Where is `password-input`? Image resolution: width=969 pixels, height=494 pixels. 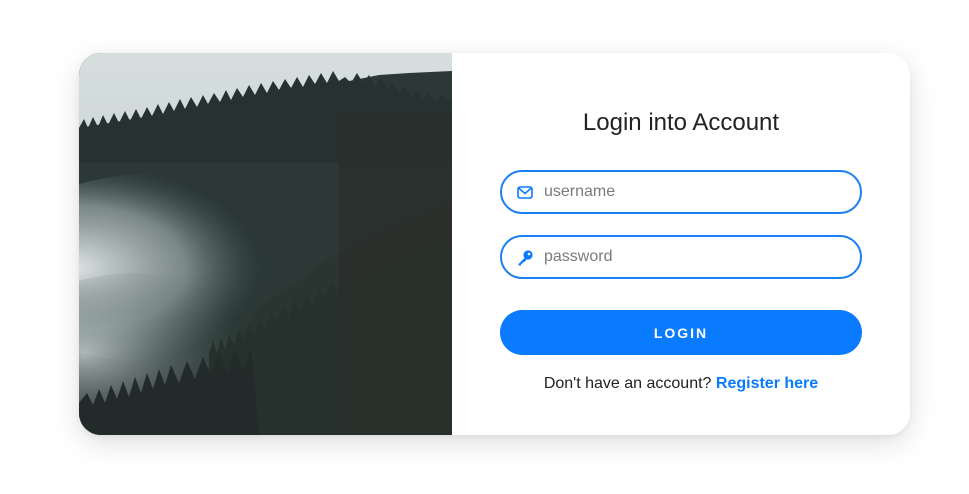
password-input is located at coordinates (694, 257).